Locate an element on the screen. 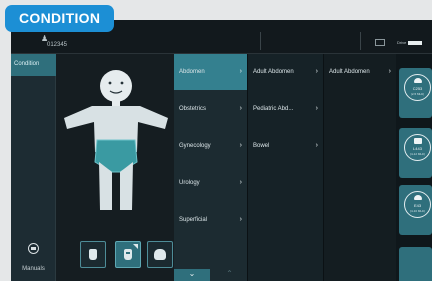 Image resolution: width=432 pixels, height=281 pixels. preset-circle: E43 (4-10 MHz) is located at coordinates (417, 204).